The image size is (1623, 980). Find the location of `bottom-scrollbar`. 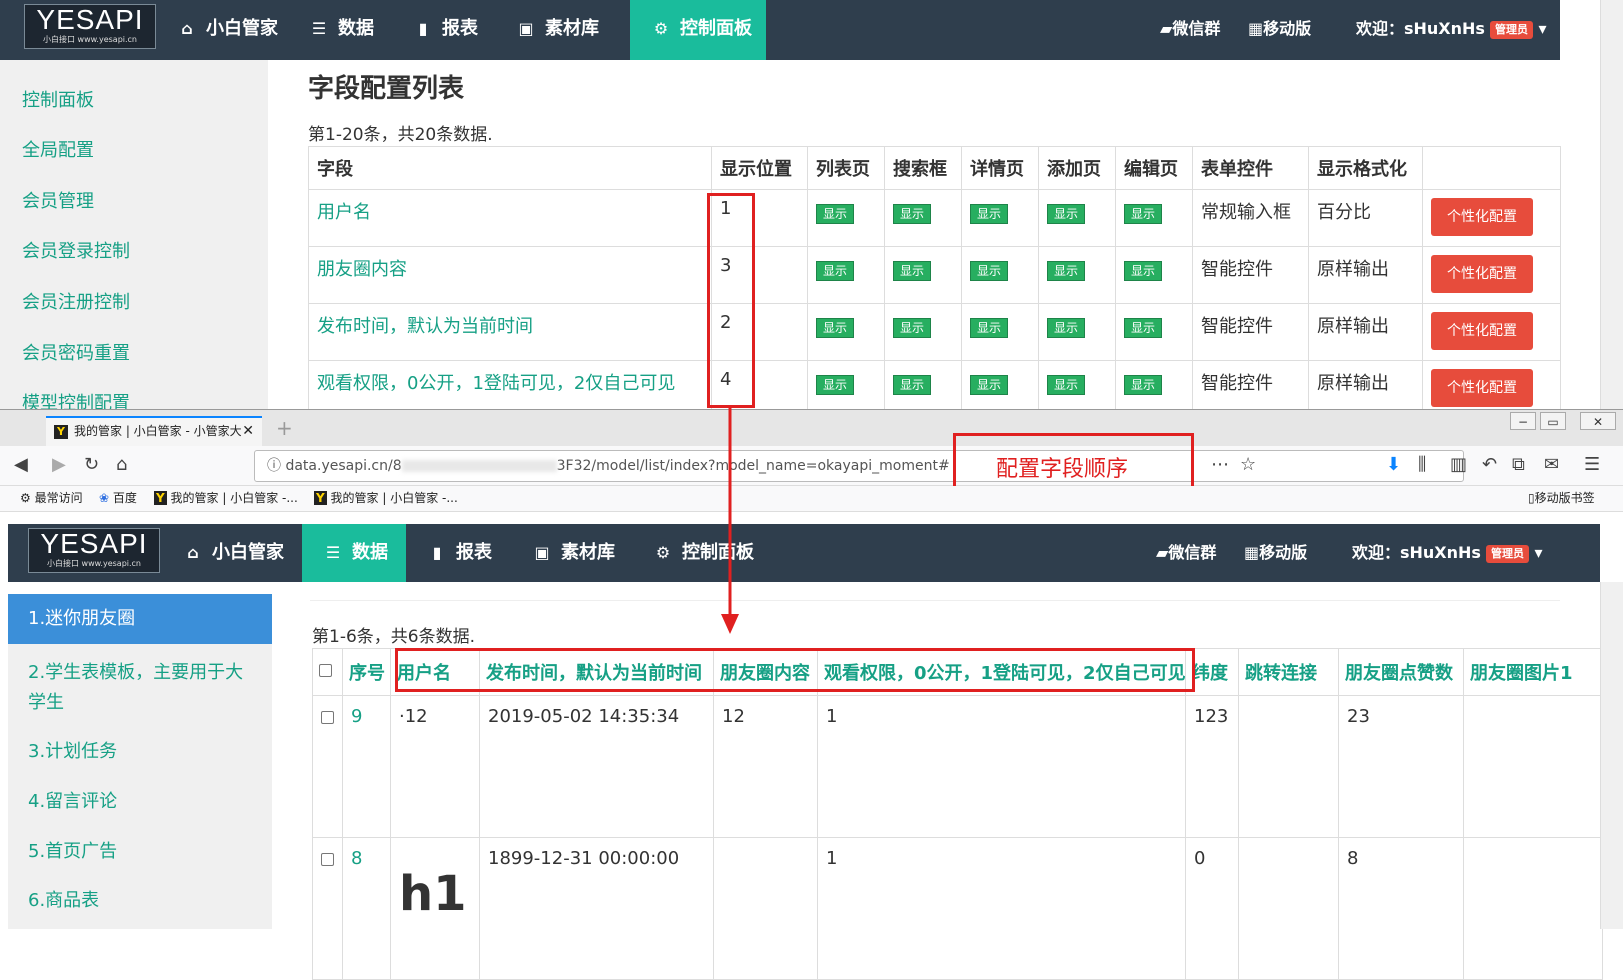

bottom-scrollbar is located at coordinates (1611, 755).